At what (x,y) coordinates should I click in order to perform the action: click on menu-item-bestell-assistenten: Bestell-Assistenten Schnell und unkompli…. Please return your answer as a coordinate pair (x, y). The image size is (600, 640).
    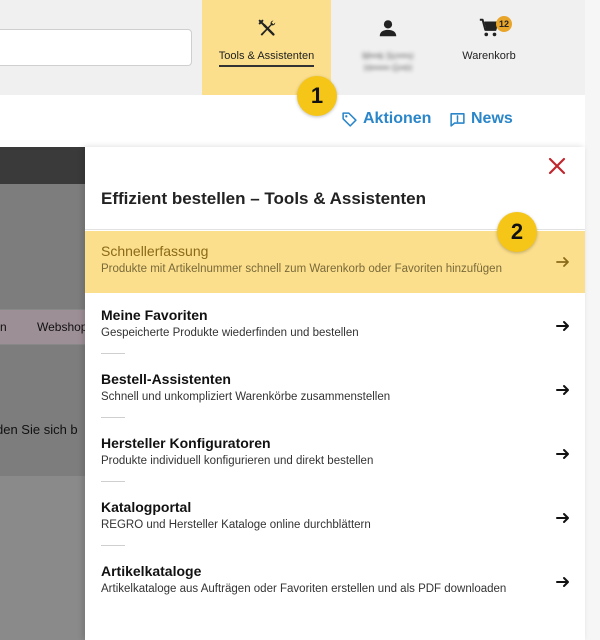
    Looking at the image, I should click on (335, 390).